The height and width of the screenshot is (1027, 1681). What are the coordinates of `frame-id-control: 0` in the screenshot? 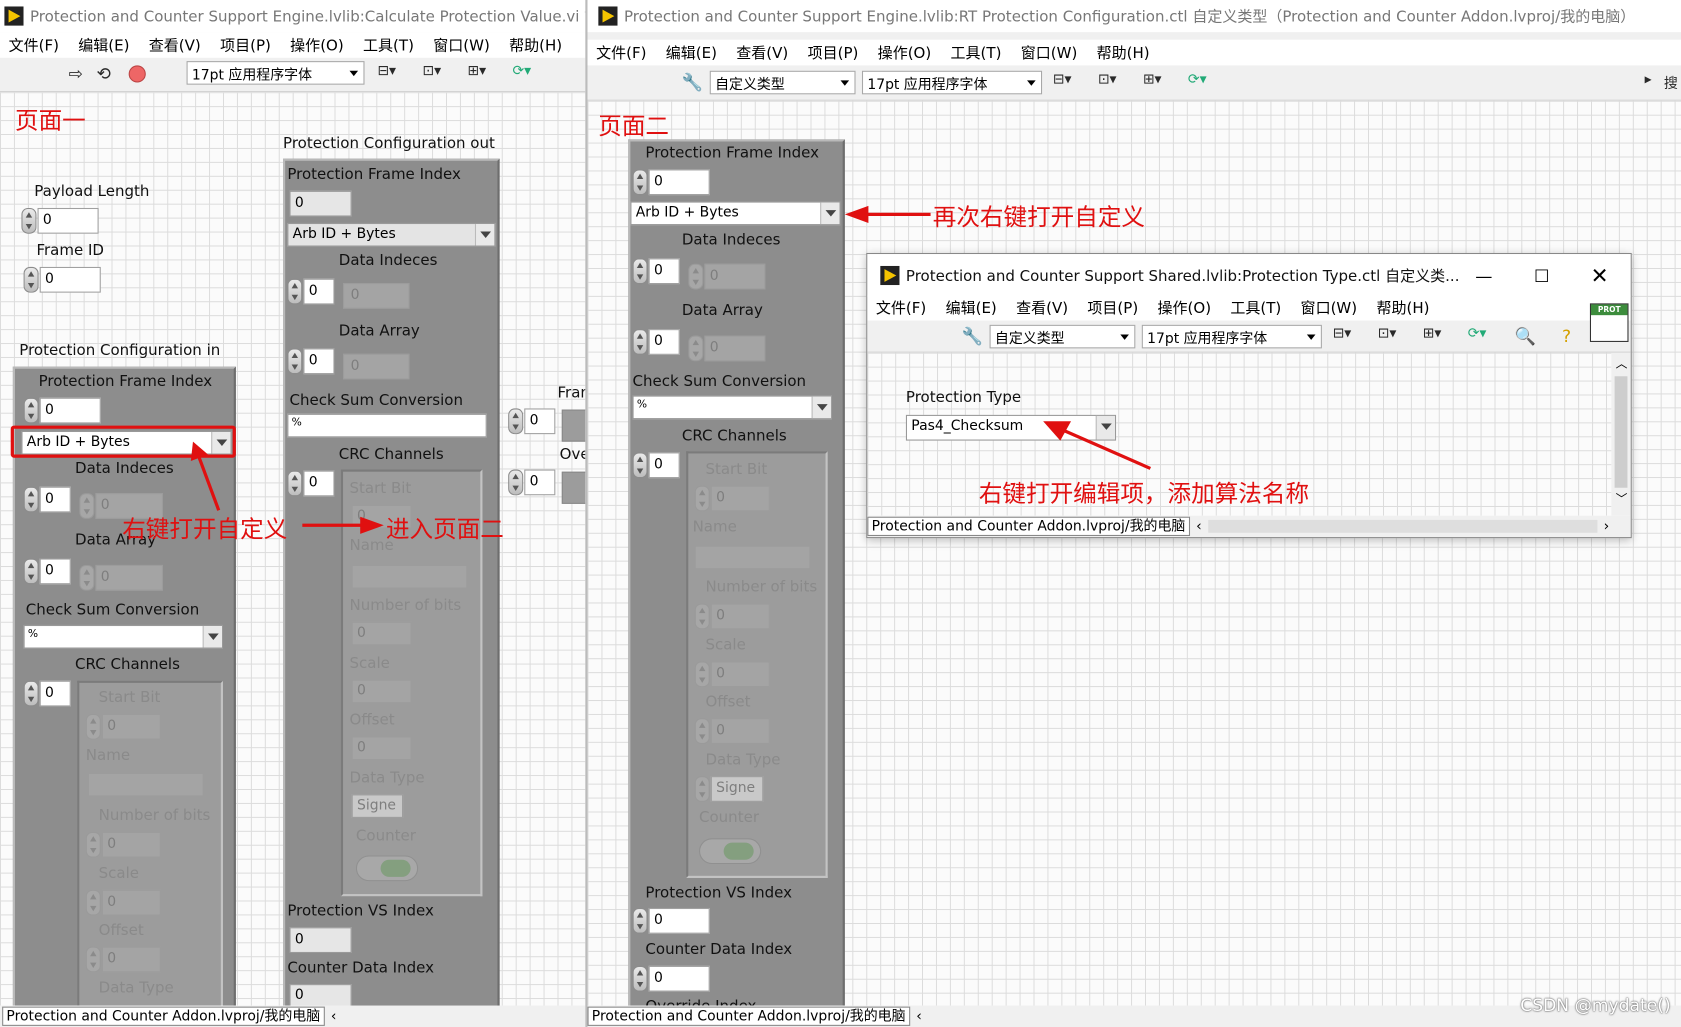 It's located at (62, 279).